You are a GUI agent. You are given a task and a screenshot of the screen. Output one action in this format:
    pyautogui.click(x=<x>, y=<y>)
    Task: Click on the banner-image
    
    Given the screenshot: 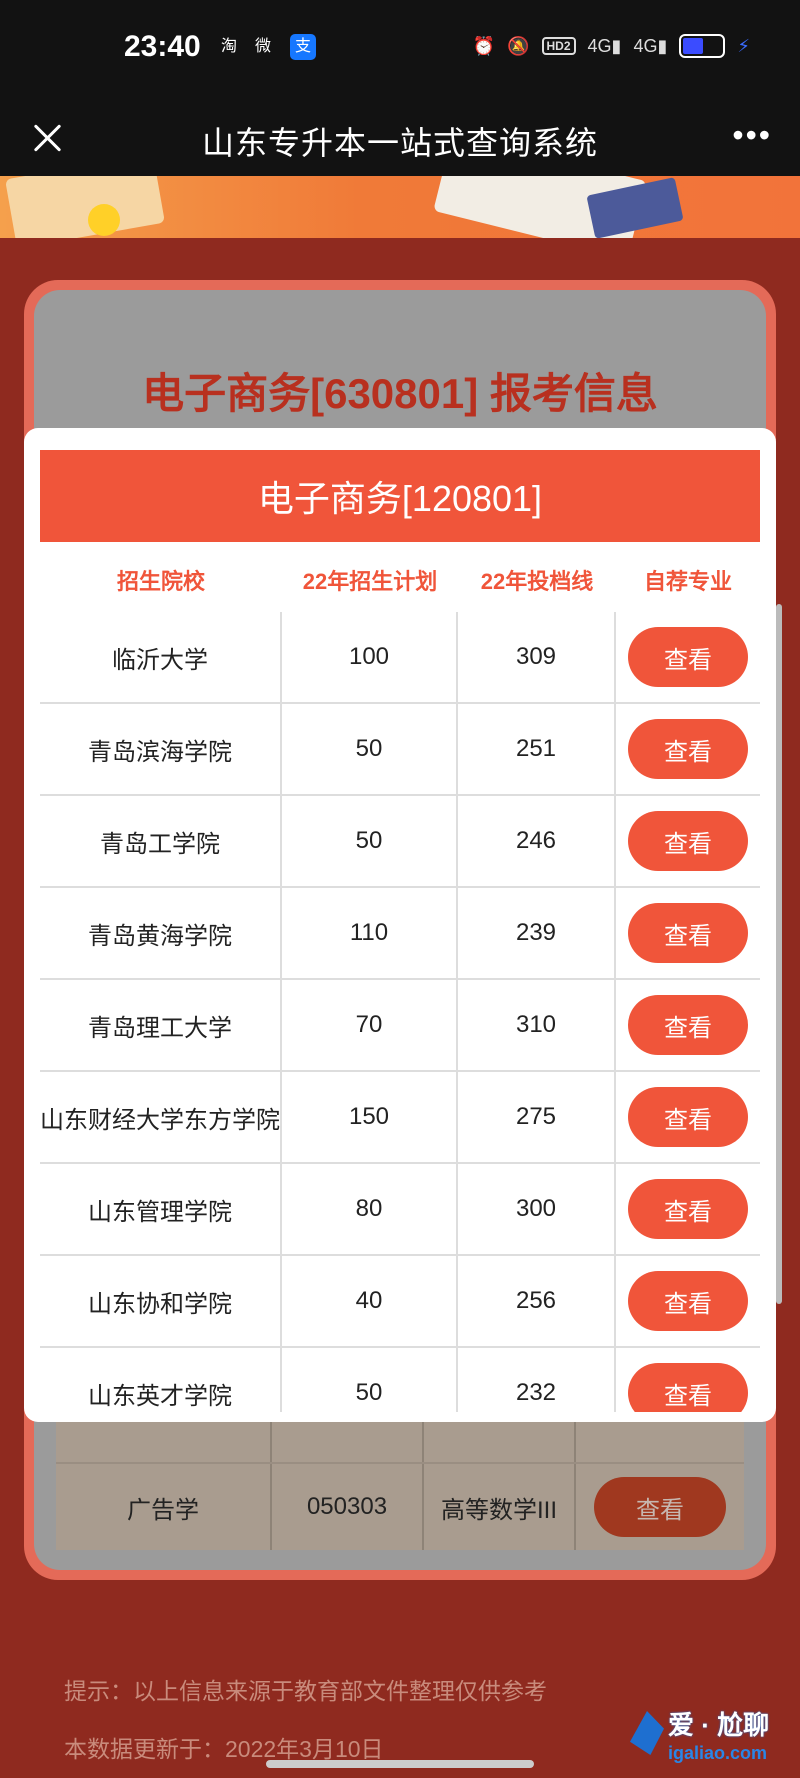 What is the action you would take?
    pyautogui.click(x=400, y=207)
    